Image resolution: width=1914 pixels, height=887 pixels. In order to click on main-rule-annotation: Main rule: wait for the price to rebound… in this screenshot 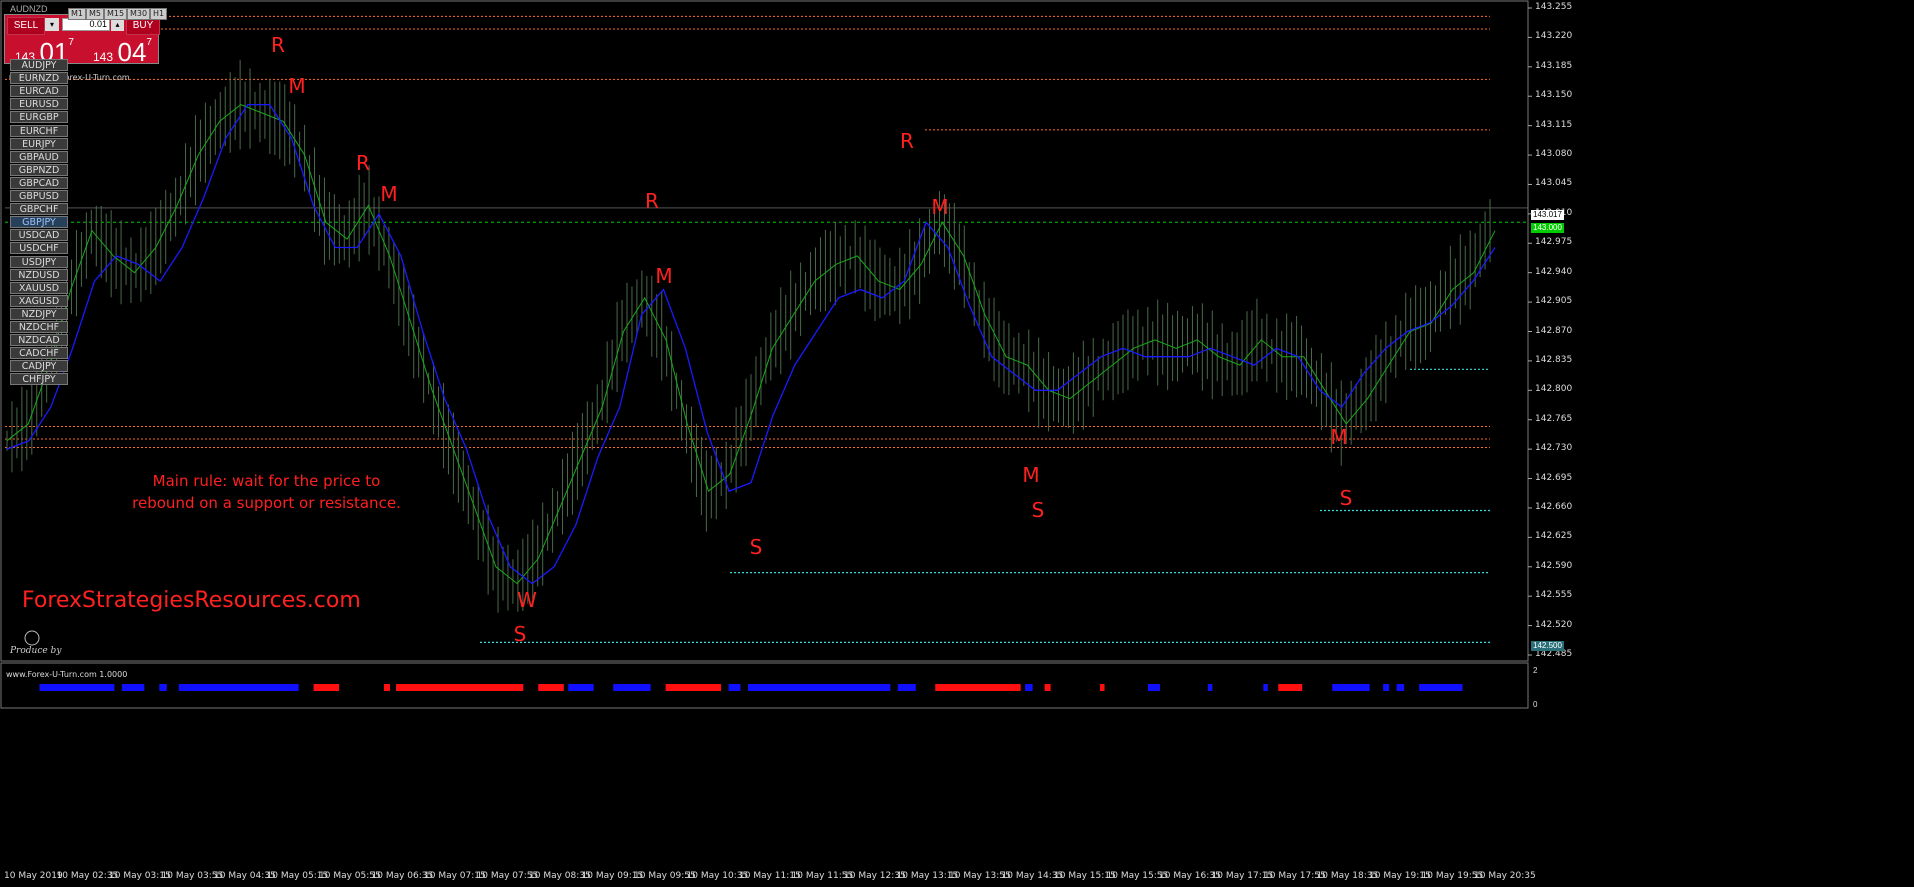, I will do `click(266, 492)`.